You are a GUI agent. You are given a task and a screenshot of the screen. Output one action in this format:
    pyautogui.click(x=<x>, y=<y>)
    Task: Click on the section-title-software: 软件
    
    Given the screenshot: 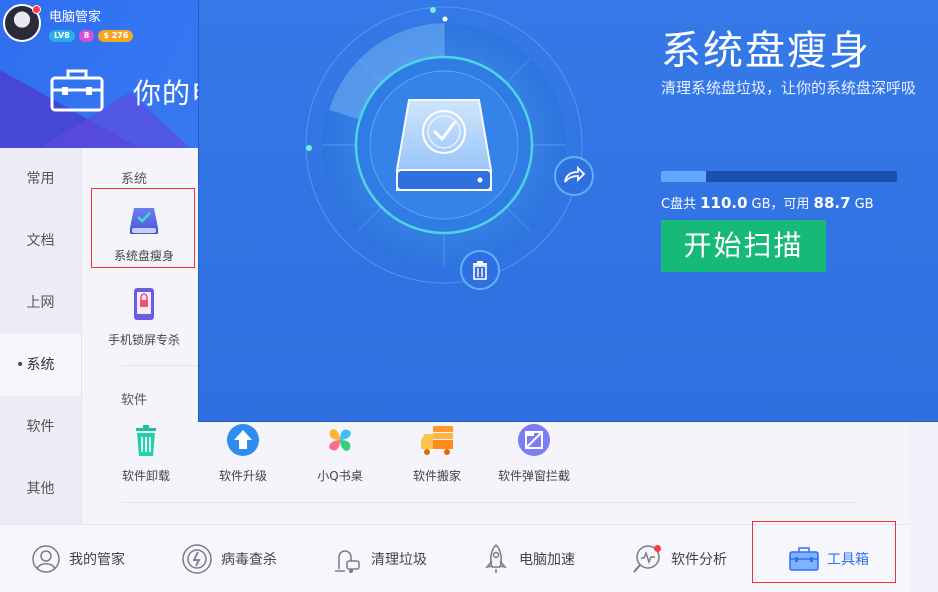 What is the action you would take?
    pyautogui.click(x=134, y=400)
    